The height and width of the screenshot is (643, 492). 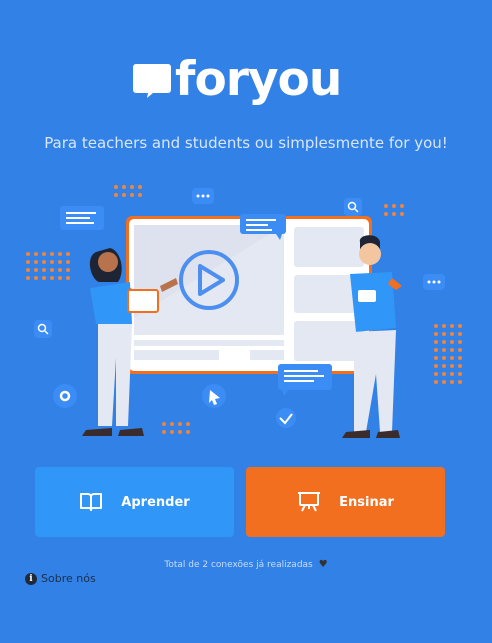 What do you see at coordinates (323, 564) in the screenshot?
I see `heart-icon: ♥` at bounding box center [323, 564].